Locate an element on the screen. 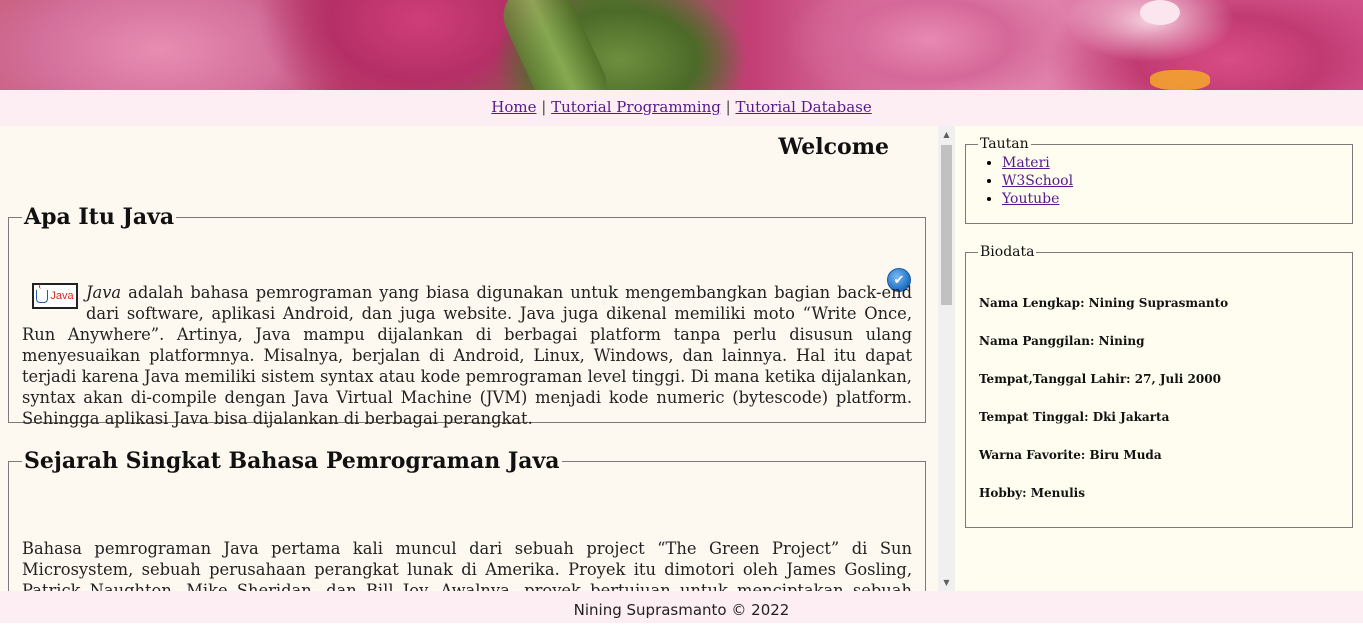 The image size is (1363, 629). nav-link-tutorial-database: Tutorial Database is located at coordinates (803, 107).